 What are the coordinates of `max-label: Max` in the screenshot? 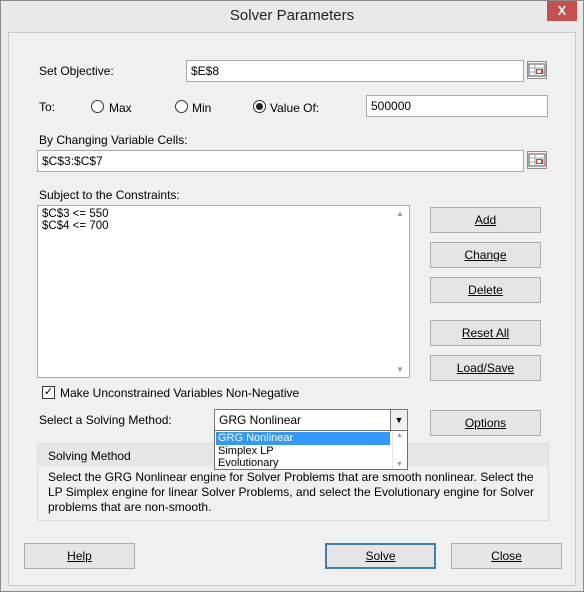 It's located at (120, 108).